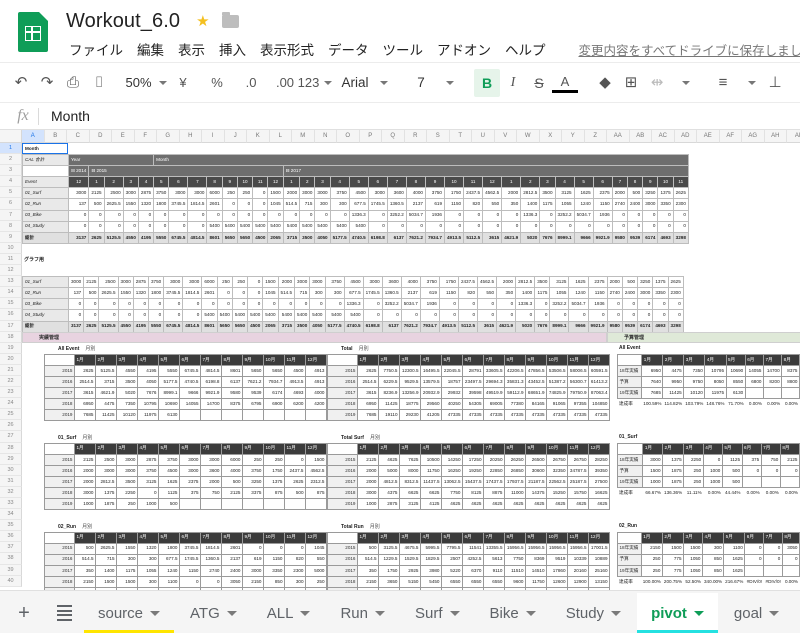 This screenshot has height=633, width=800. I want to click on table-row: 予算 7640 9950 9750 8050 8550 6800 8200 8800, so click(708, 382).